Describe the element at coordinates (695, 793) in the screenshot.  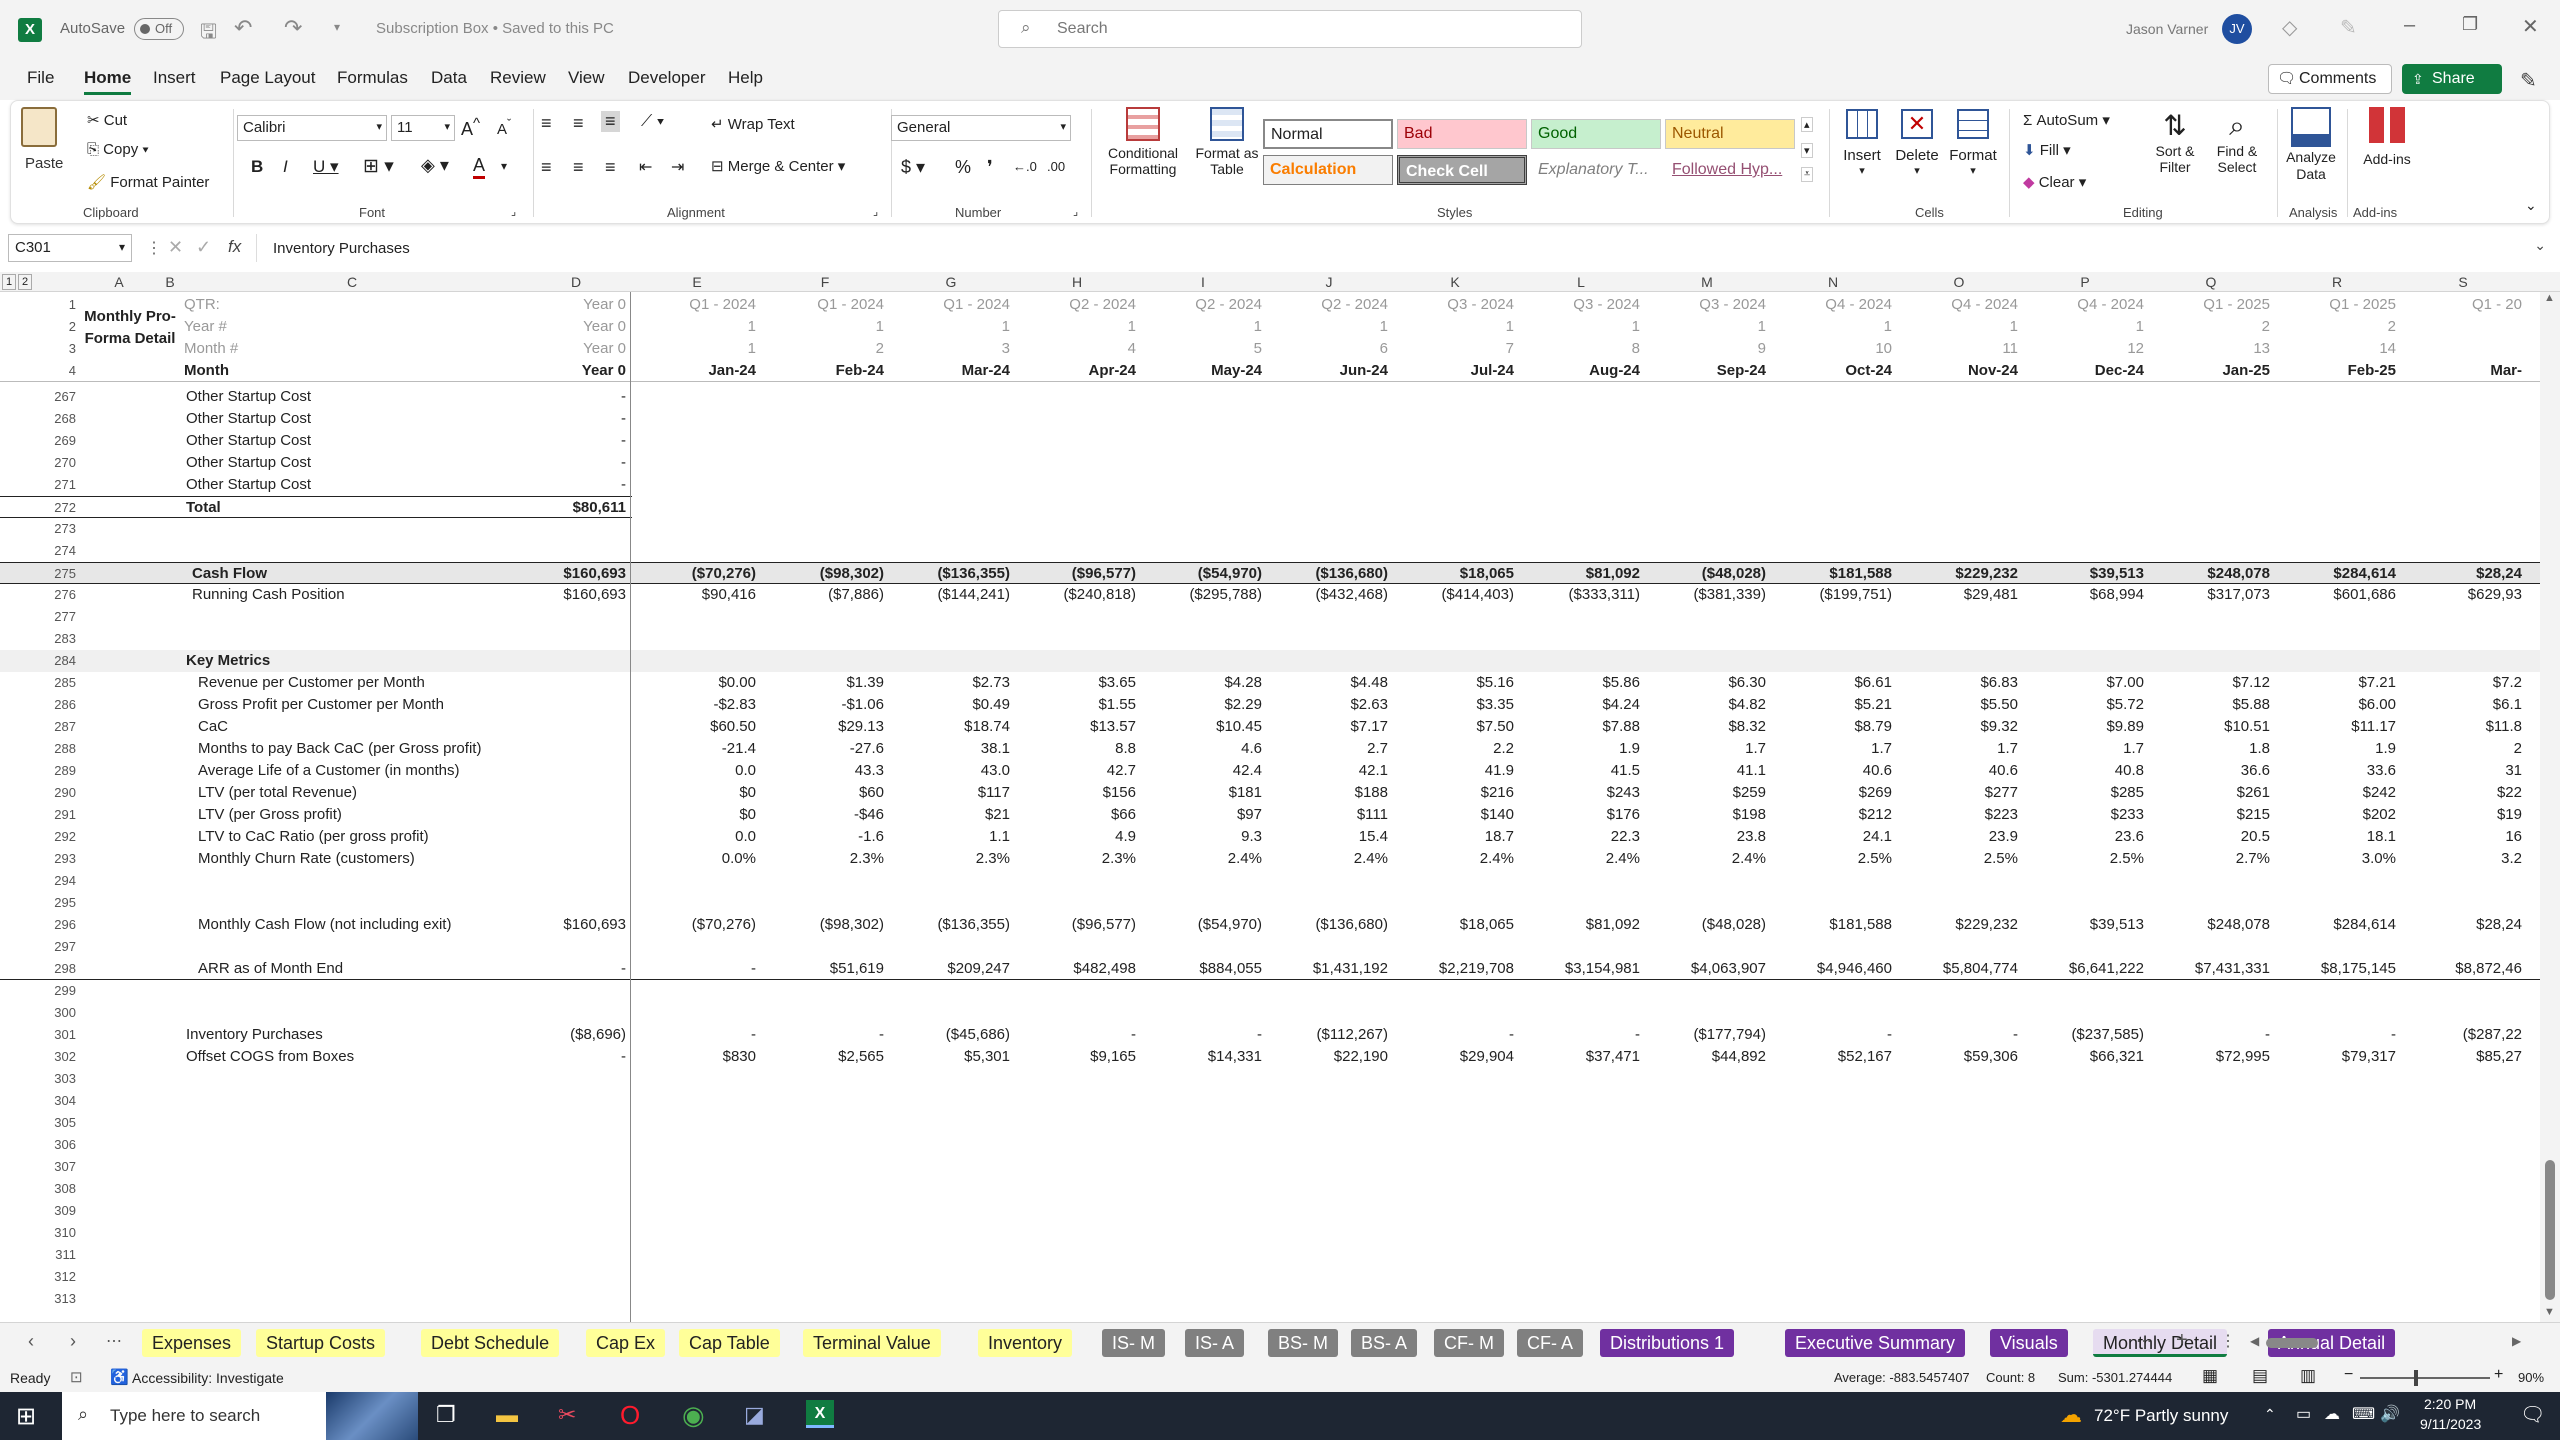
I see `table-cell: $0` at that location.